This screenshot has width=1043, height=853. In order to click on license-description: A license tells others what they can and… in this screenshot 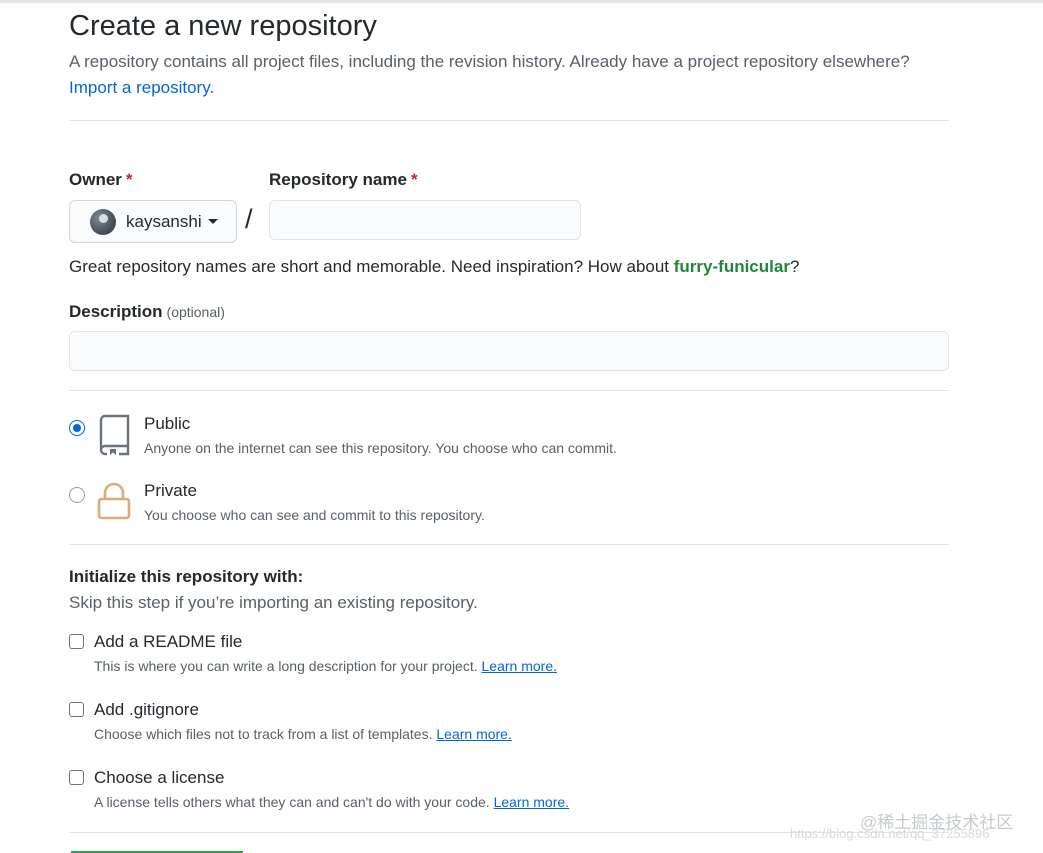, I will do `click(332, 802)`.